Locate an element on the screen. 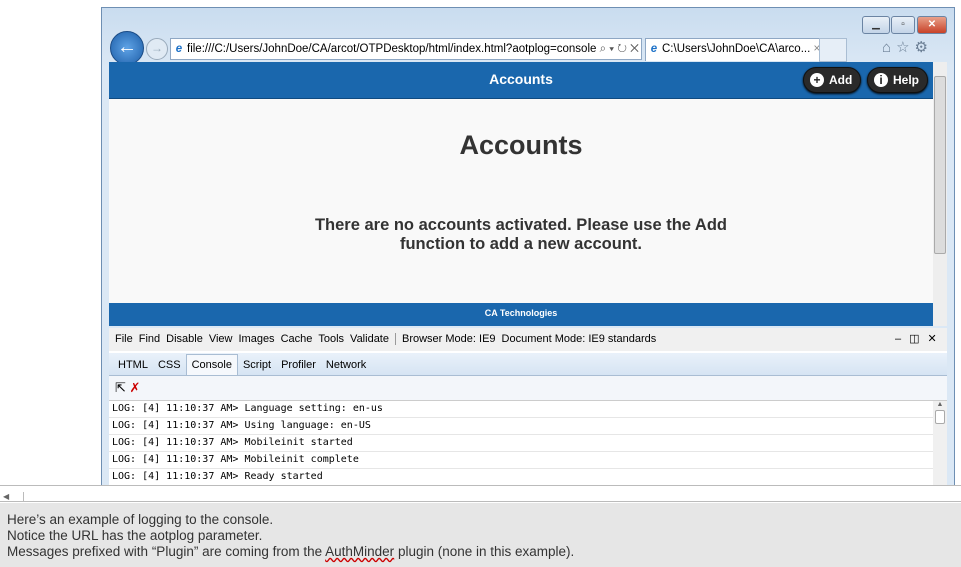  plus-icon: + is located at coordinates (817, 80).